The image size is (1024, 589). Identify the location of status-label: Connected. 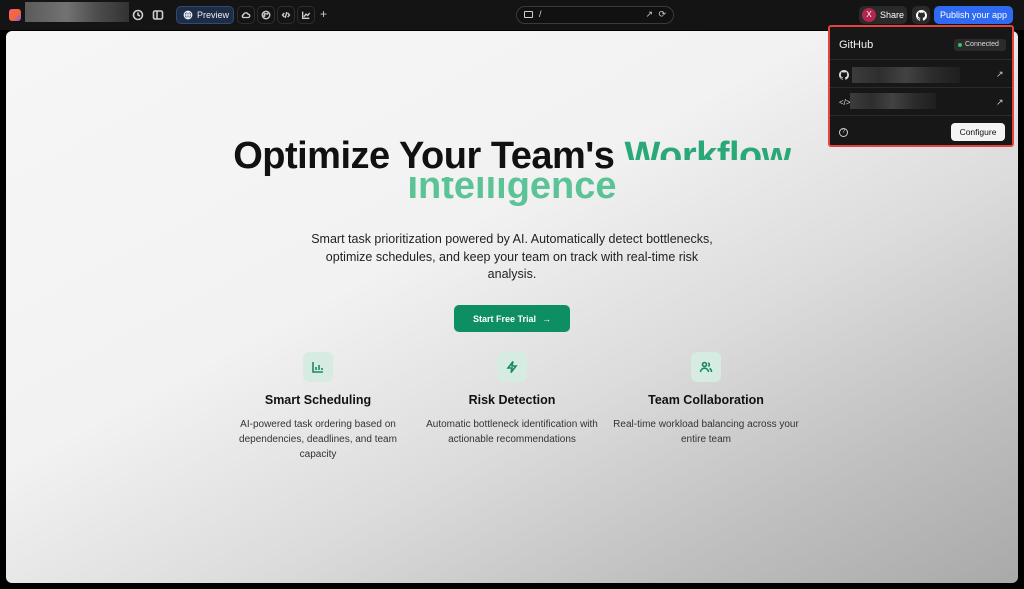
(982, 44).